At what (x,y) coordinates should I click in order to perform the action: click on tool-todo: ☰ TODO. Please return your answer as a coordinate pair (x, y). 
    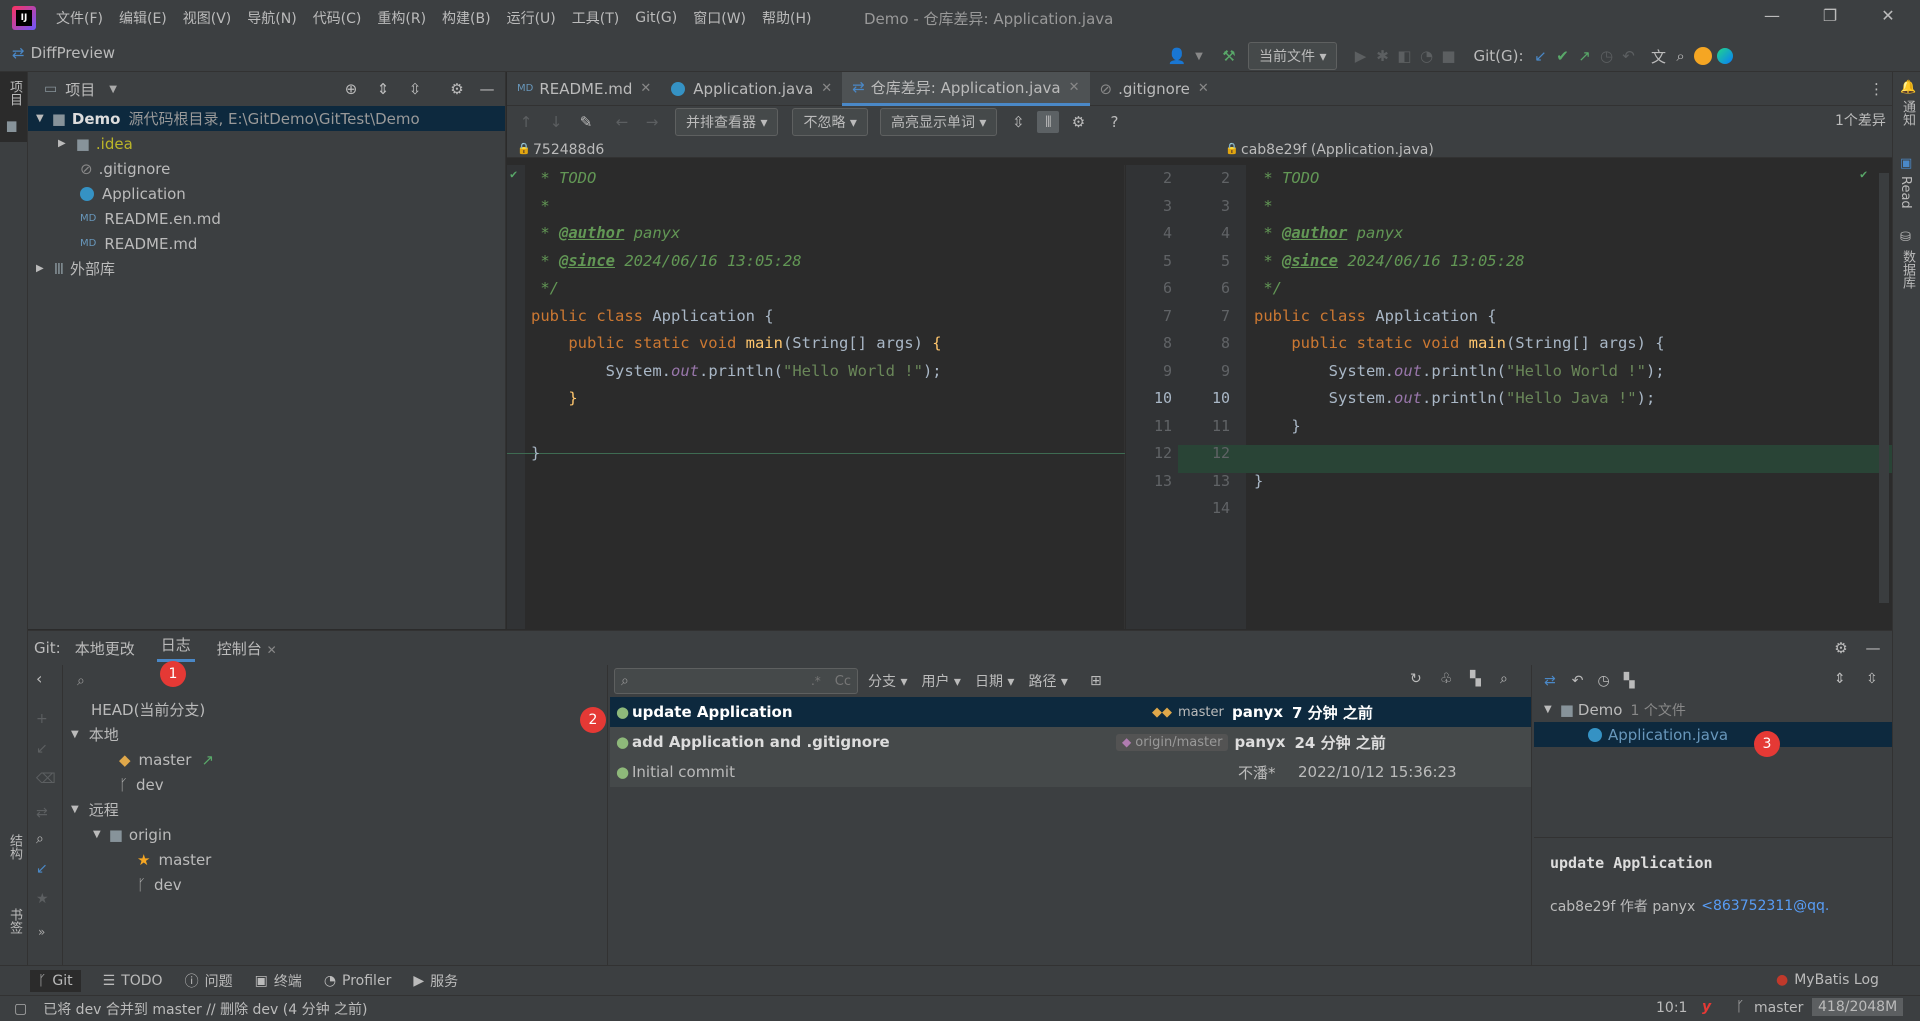
    Looking at the image, I should click on (133, 981).